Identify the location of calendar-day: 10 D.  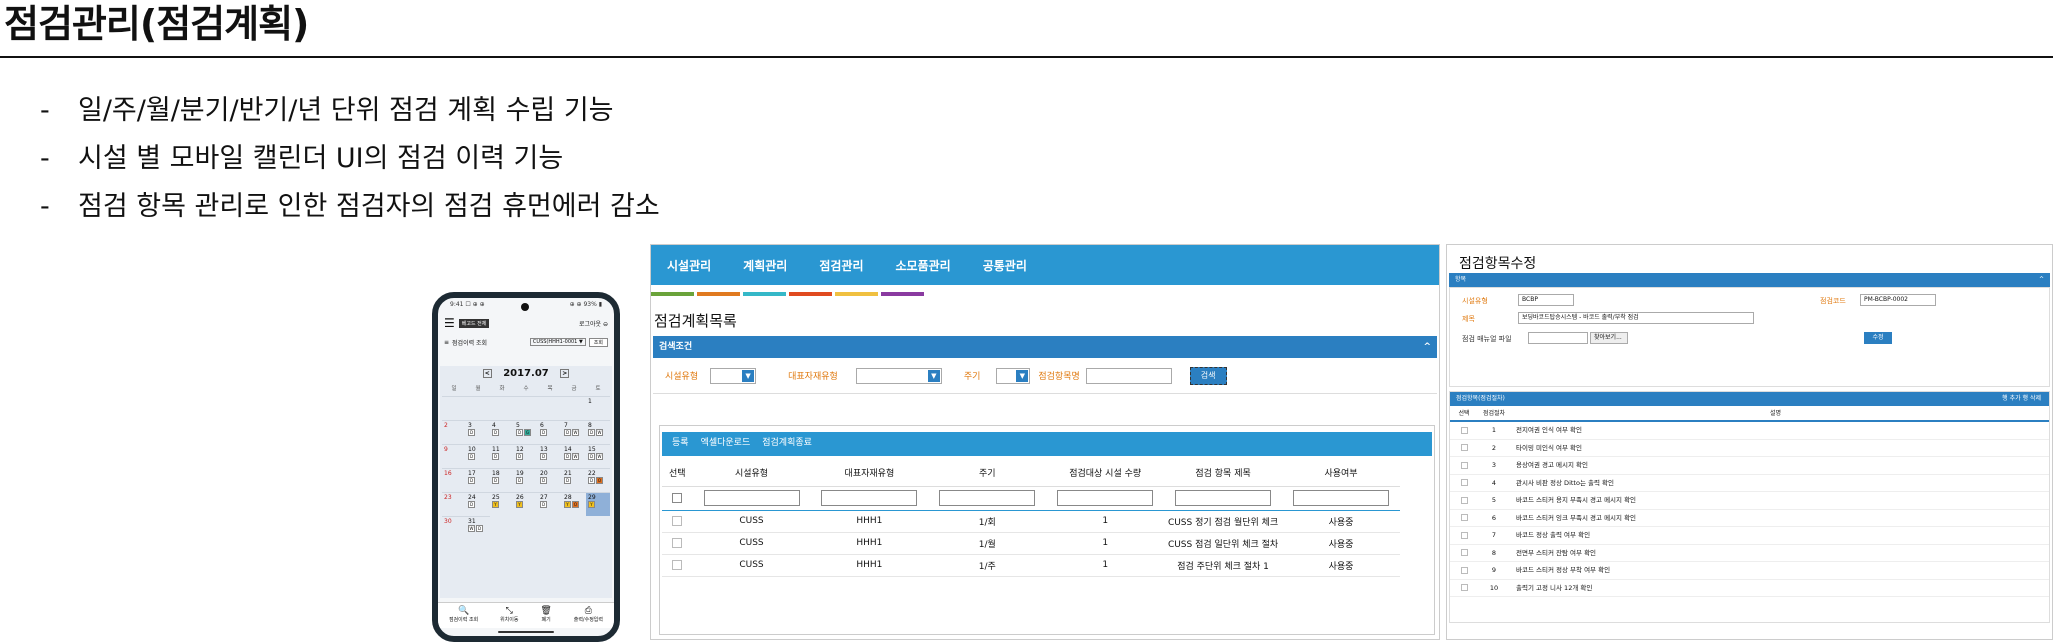
(478, 456).